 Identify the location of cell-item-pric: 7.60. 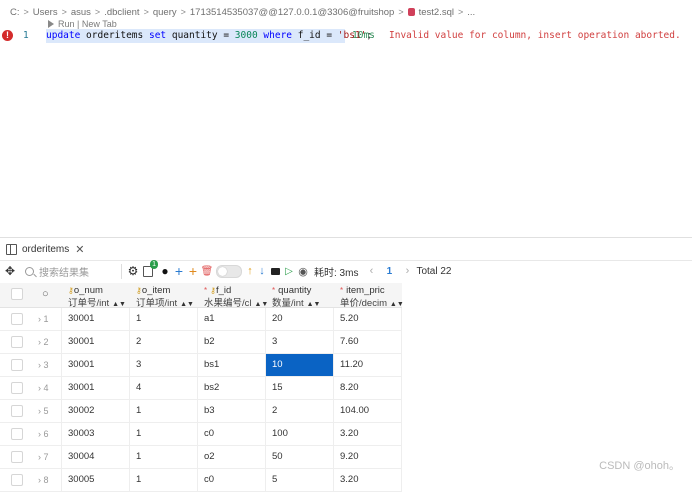
(368, 342).